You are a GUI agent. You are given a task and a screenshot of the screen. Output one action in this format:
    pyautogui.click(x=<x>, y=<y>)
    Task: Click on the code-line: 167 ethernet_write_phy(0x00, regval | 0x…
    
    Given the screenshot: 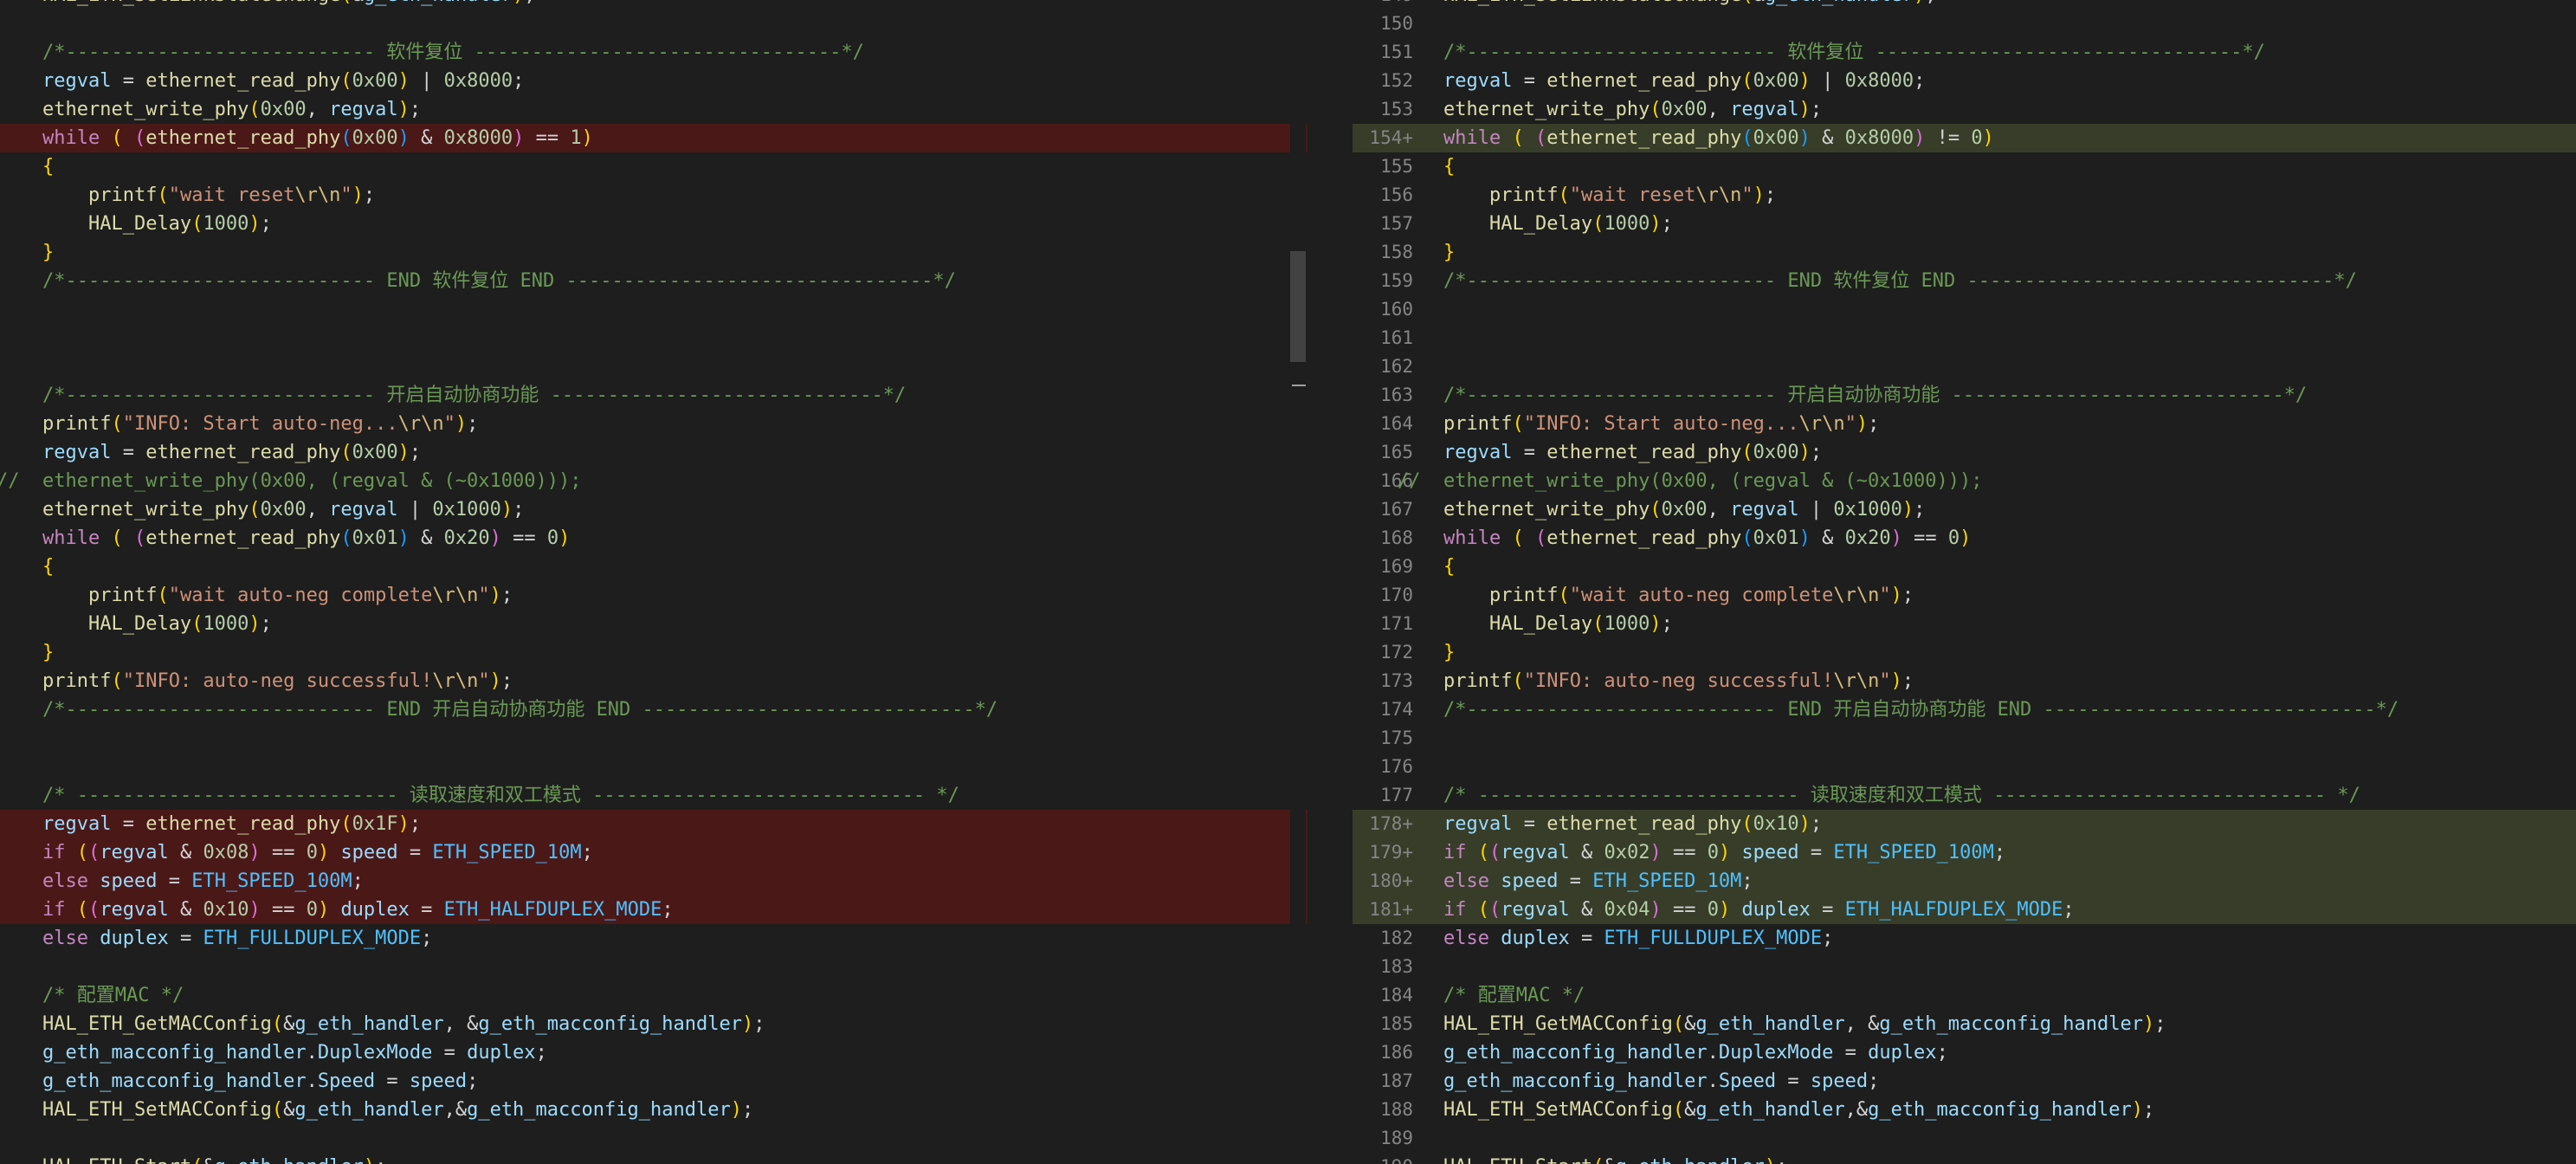 What is the action you would take?
    pyautogui.click(x=1964, y=509)
    